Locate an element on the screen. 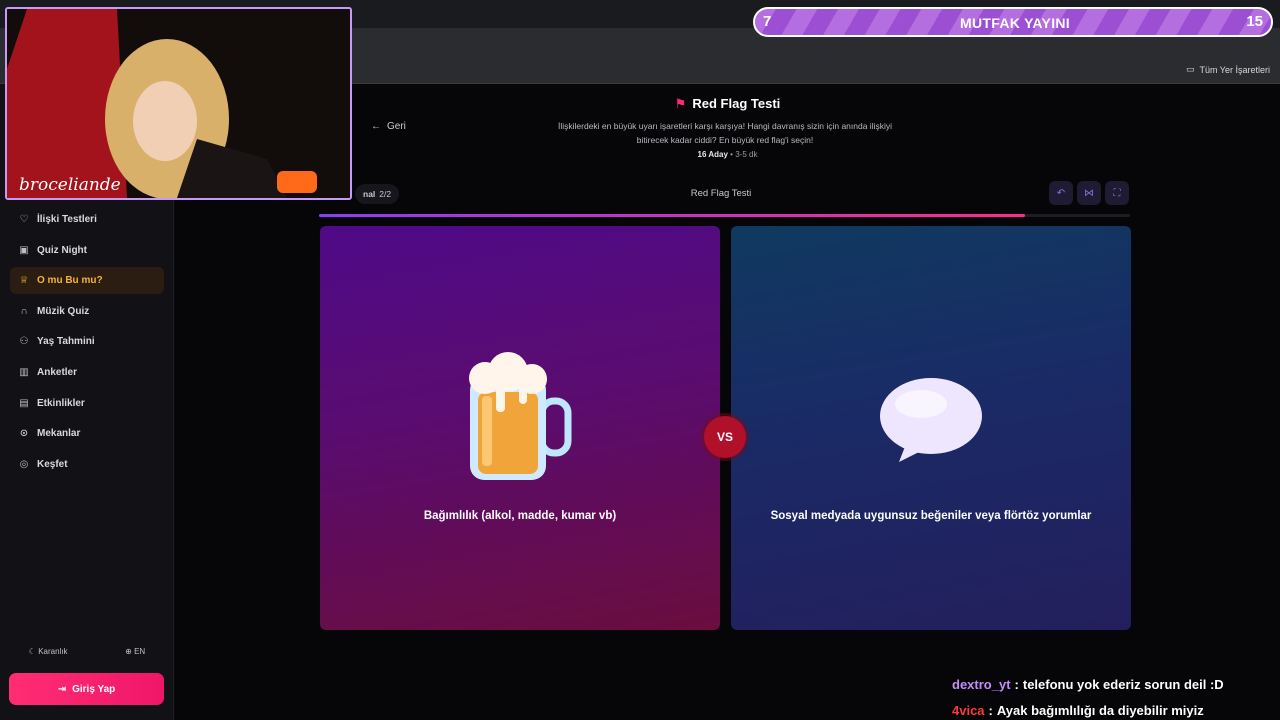 The height and width of the screenshot is (720, 1280). undo-button: ↶ is located at coordinates (1061, 193).